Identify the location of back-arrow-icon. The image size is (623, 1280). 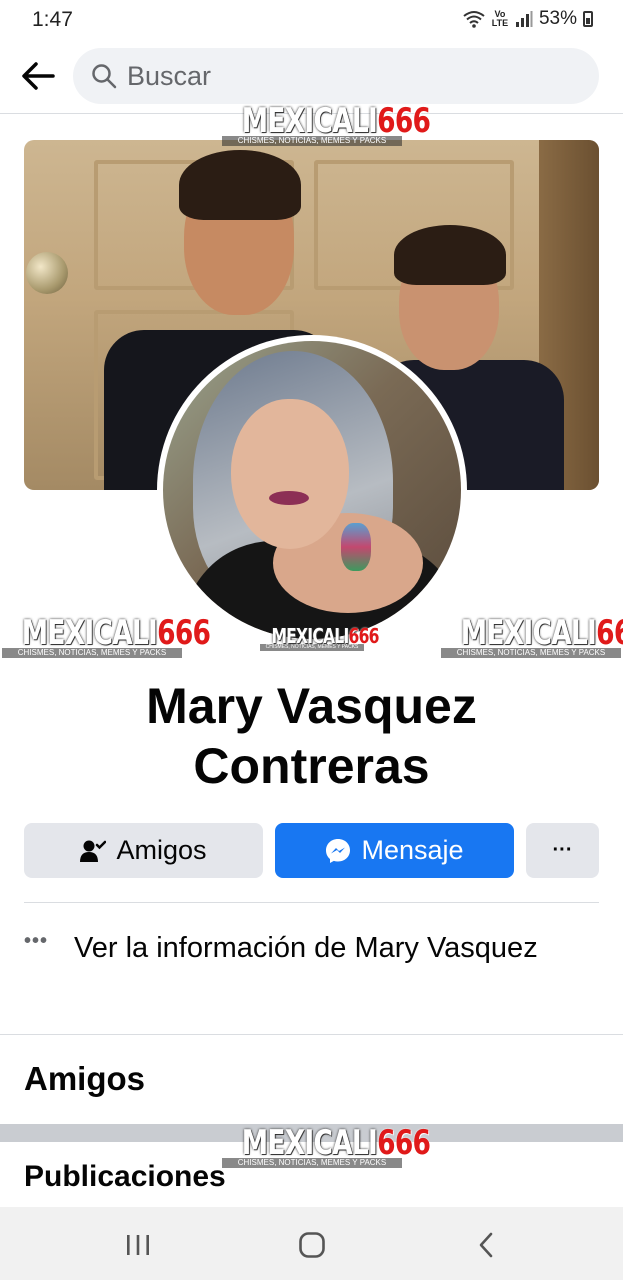
(38, 76).